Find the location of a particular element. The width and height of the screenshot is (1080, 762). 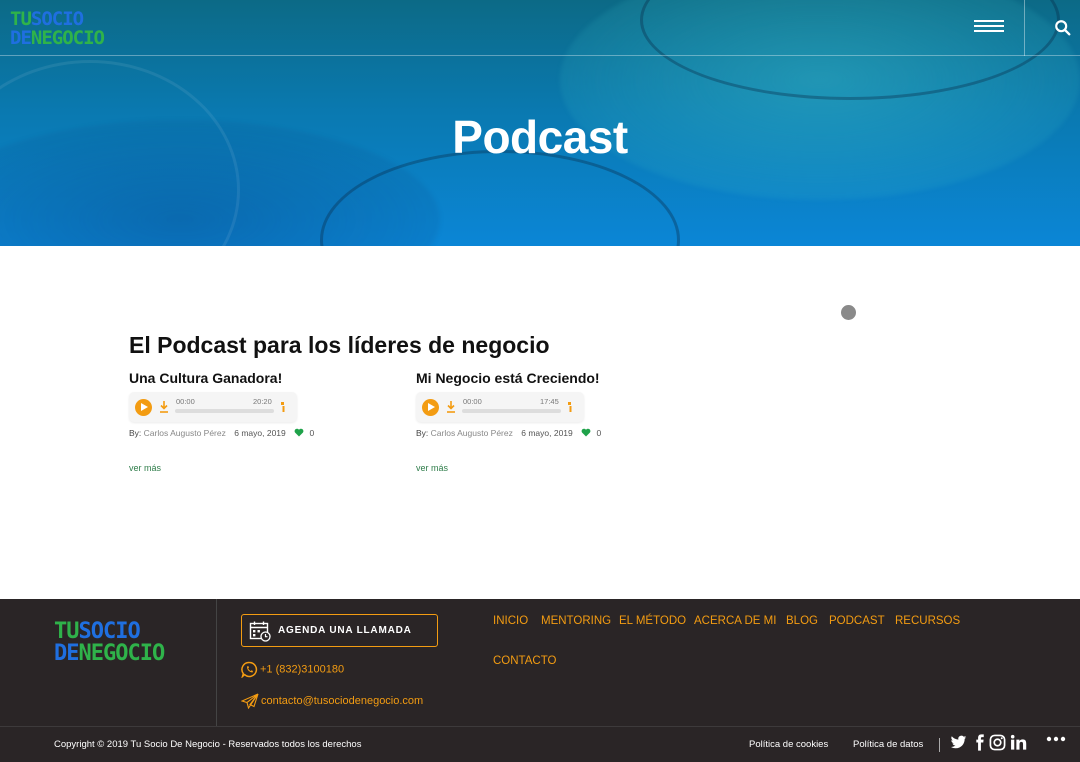

phone-number: +1 (832)3100180 is located at coordinates (302, 669).